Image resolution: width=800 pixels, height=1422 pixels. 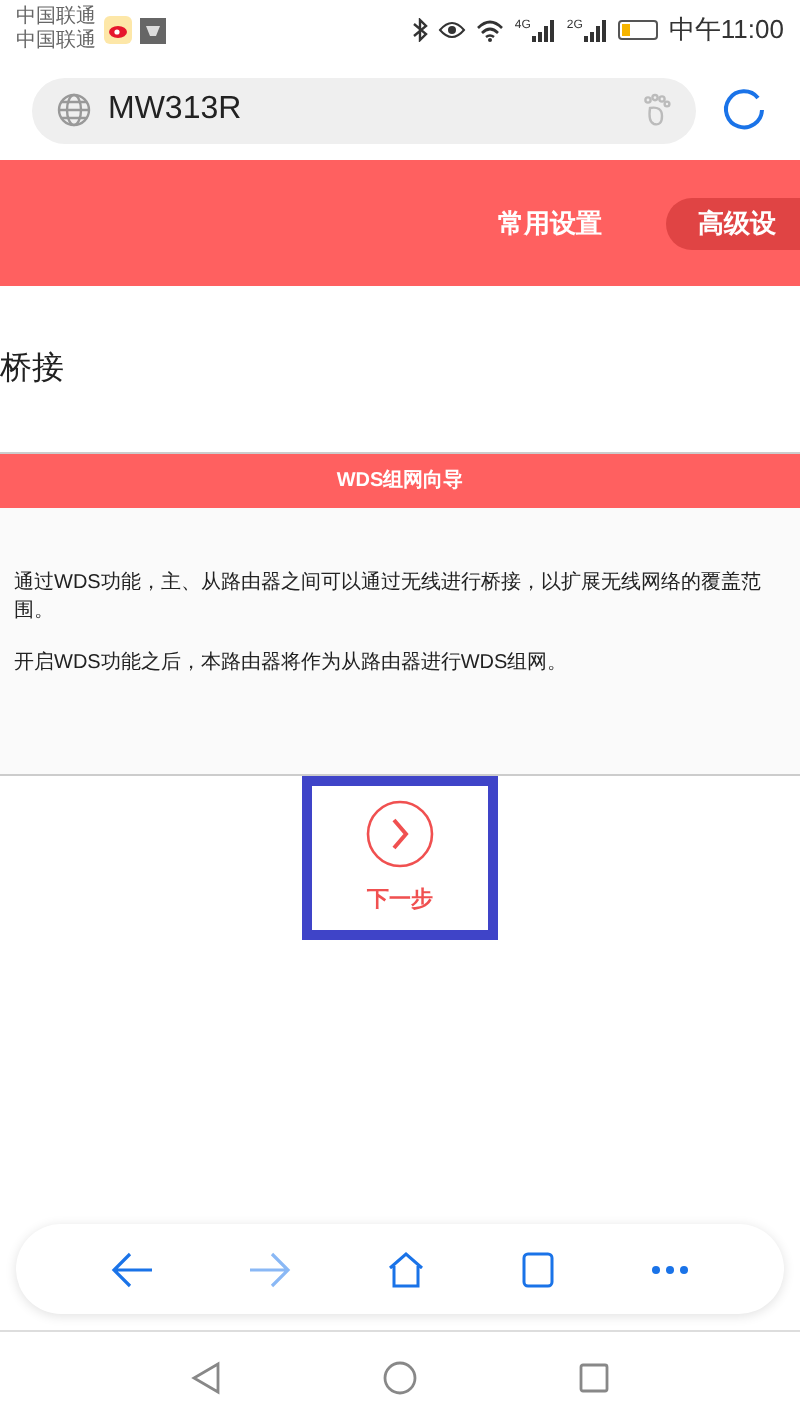 I want to click on battery-icon, so click(x=638, y=30).